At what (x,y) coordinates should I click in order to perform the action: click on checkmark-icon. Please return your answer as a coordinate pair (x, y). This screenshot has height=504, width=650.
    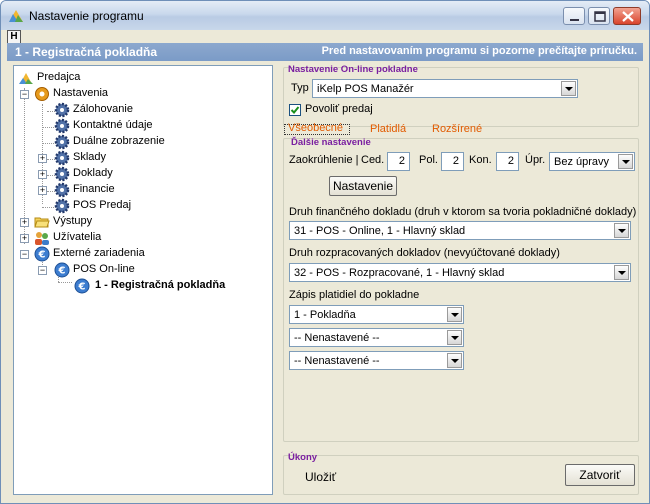
    Looking at the image, I should click on (295, 110).